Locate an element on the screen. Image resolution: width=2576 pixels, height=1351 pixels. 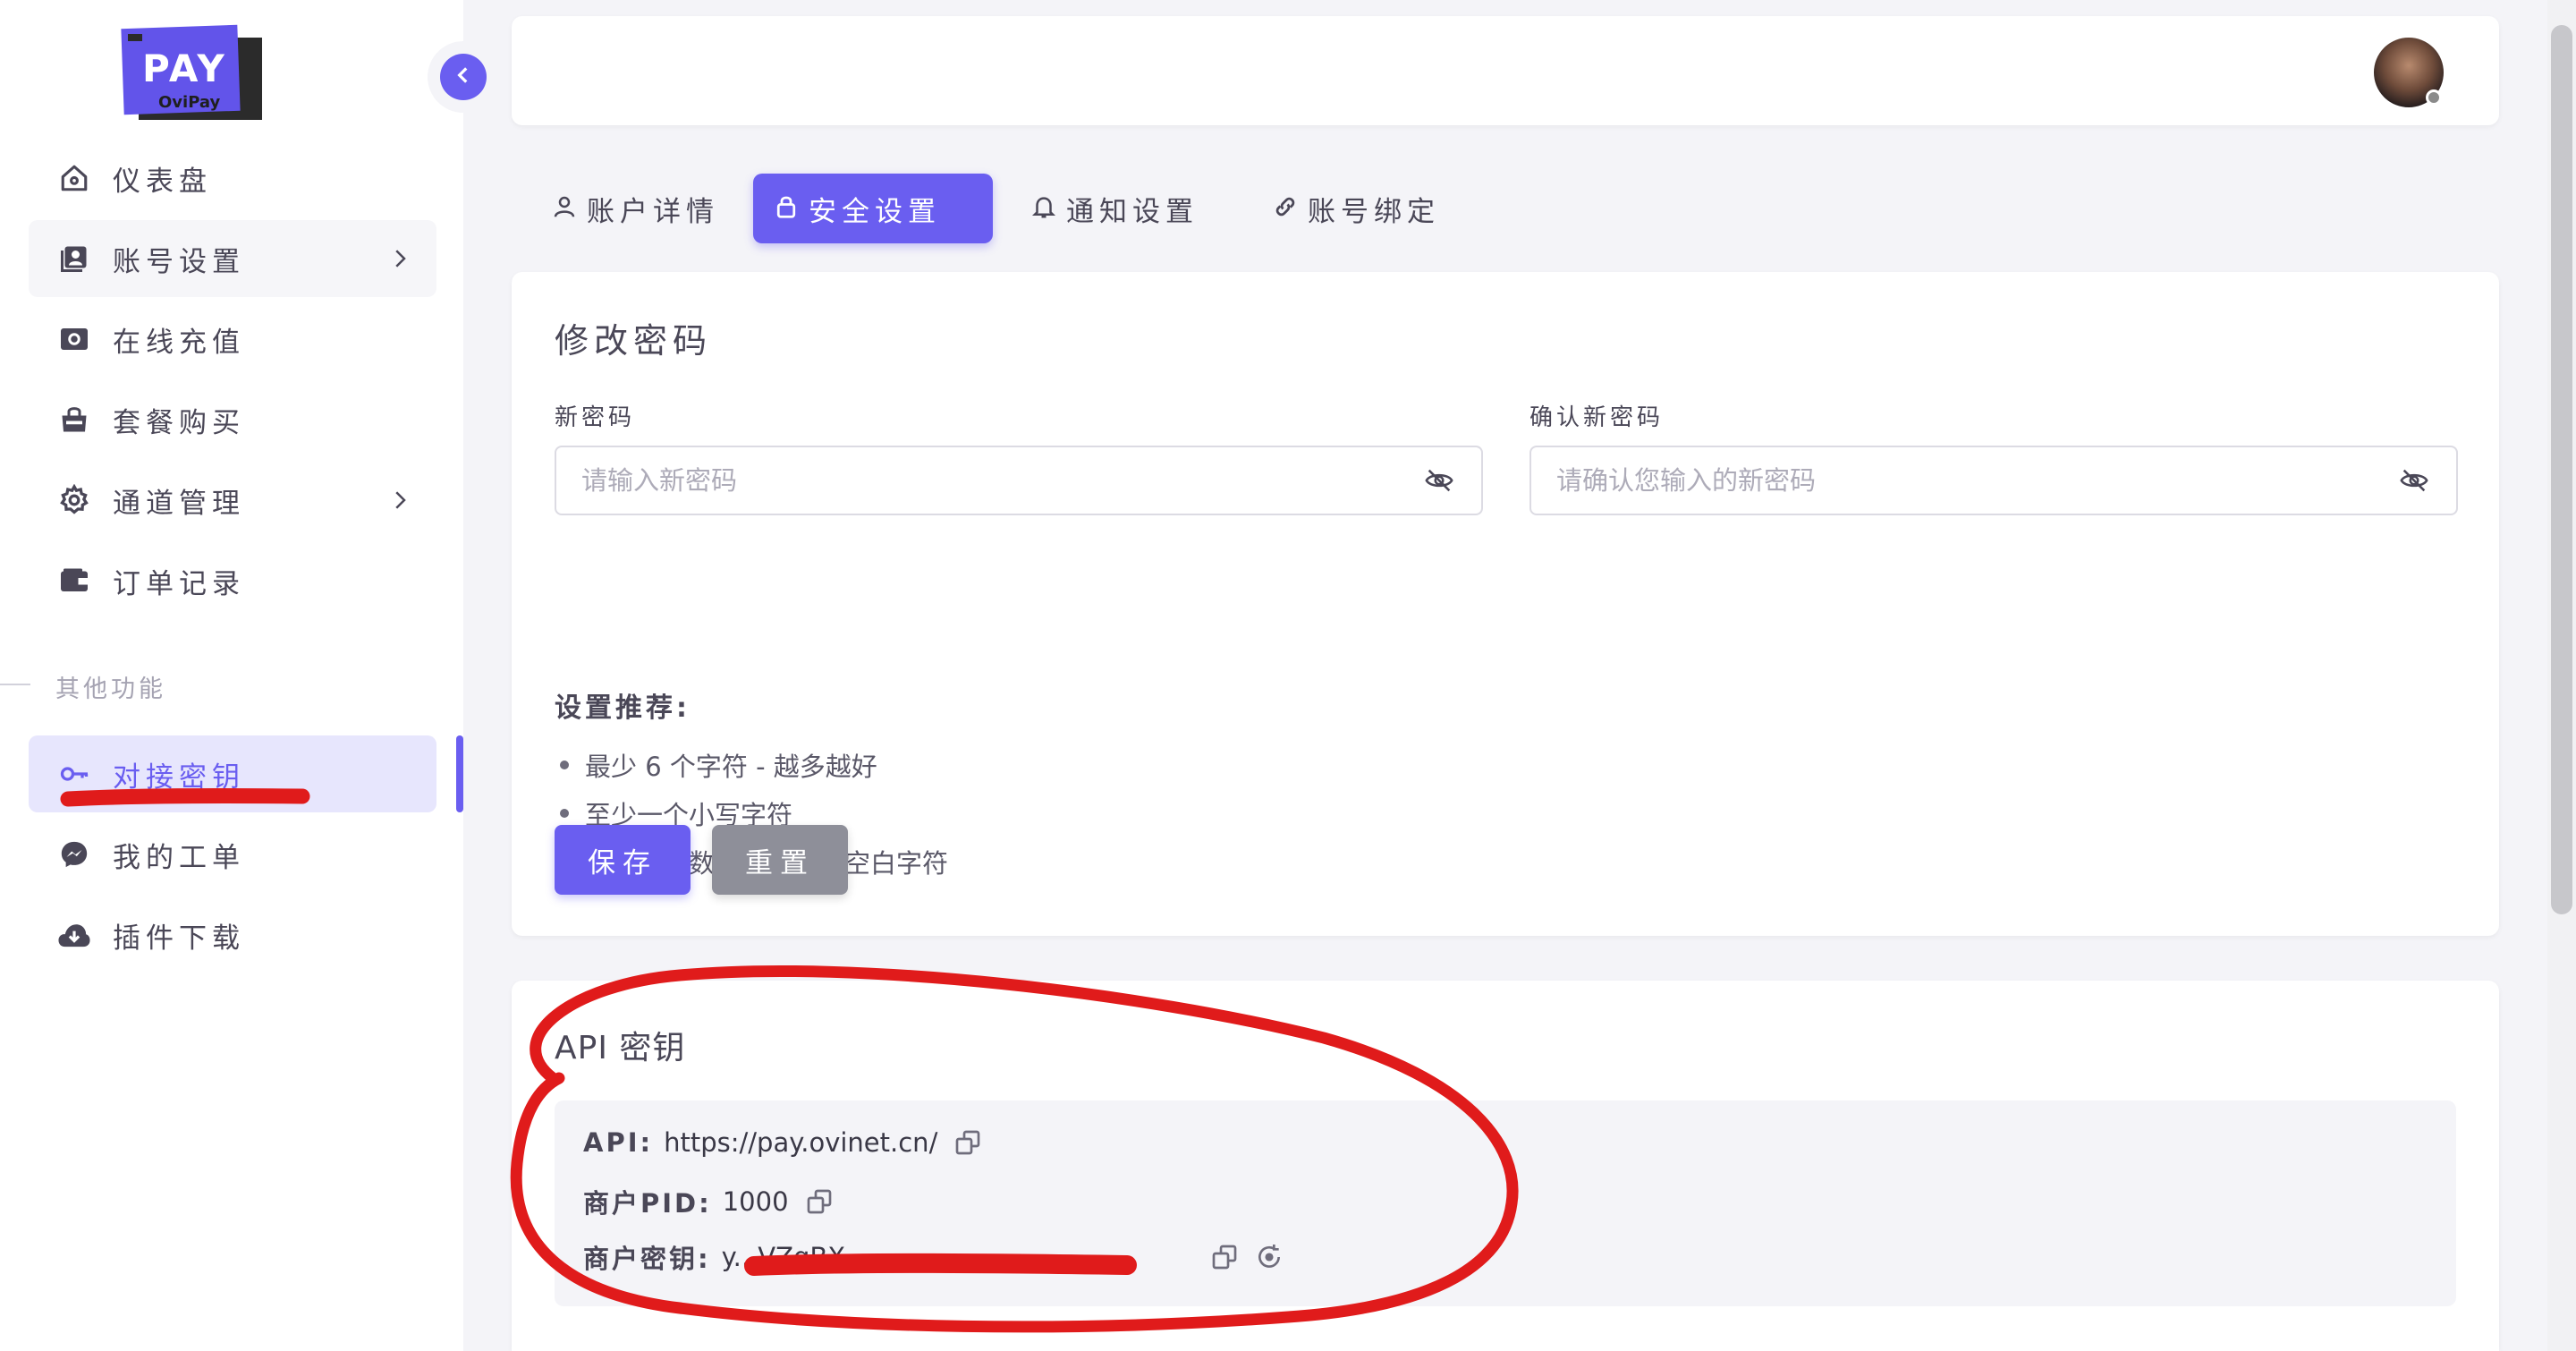
sidebar-item-dashboard: 仪表盘 is located at coordinates (232, 178).